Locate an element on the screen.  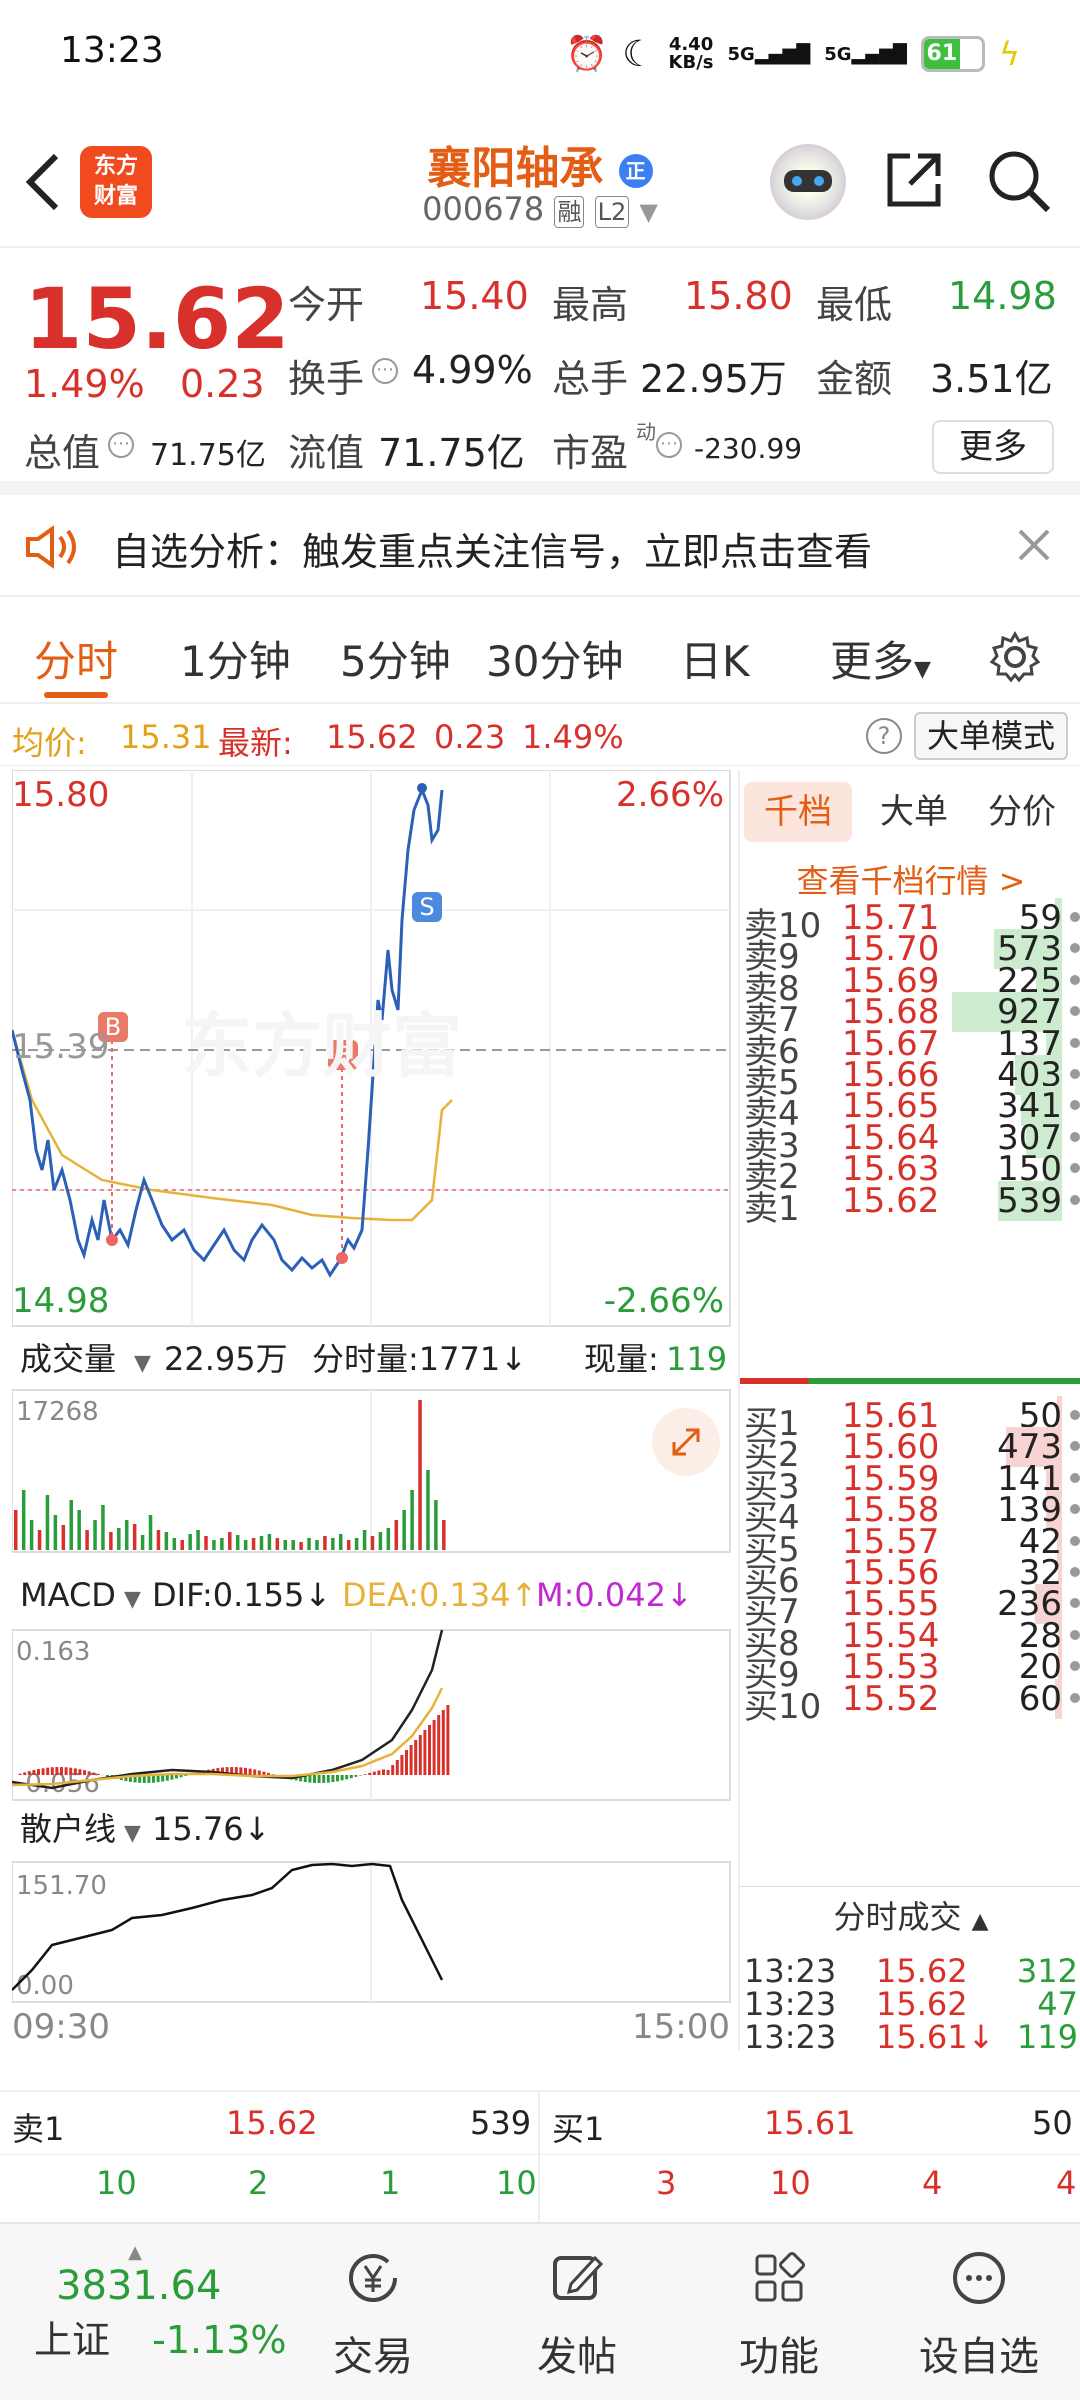
tab-30min: 30分钟 is located at coordinates (554, 658).